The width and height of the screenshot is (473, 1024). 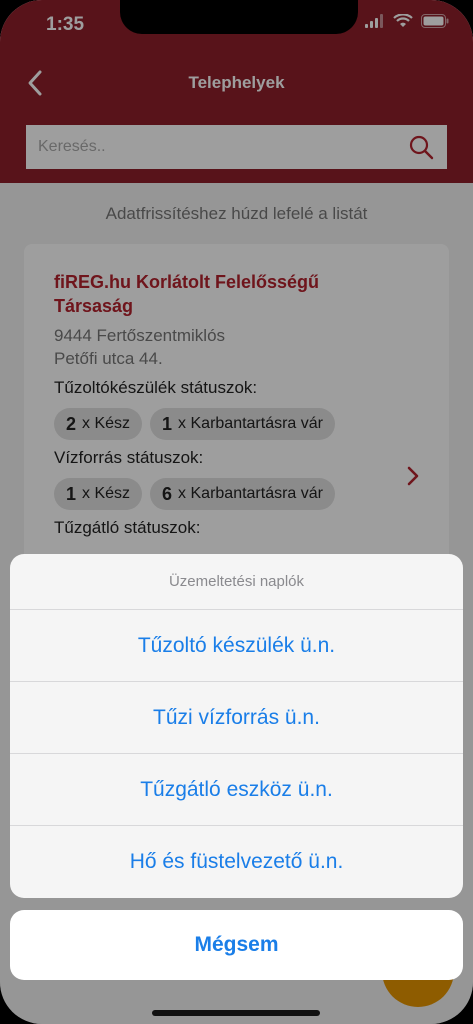 What do you see at coordinates (236, 862) in the screenshot?
I see `action-smoke-vent-log: Hő és füstelvezető ü.n.` at bounding box center [236, 862].